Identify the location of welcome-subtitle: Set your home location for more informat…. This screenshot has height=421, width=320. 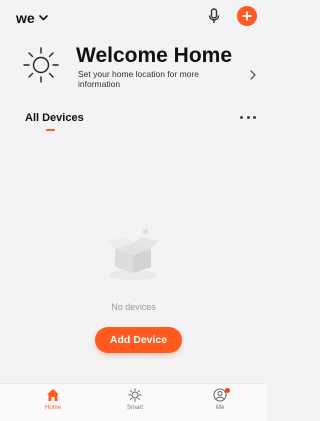
(138, 79).